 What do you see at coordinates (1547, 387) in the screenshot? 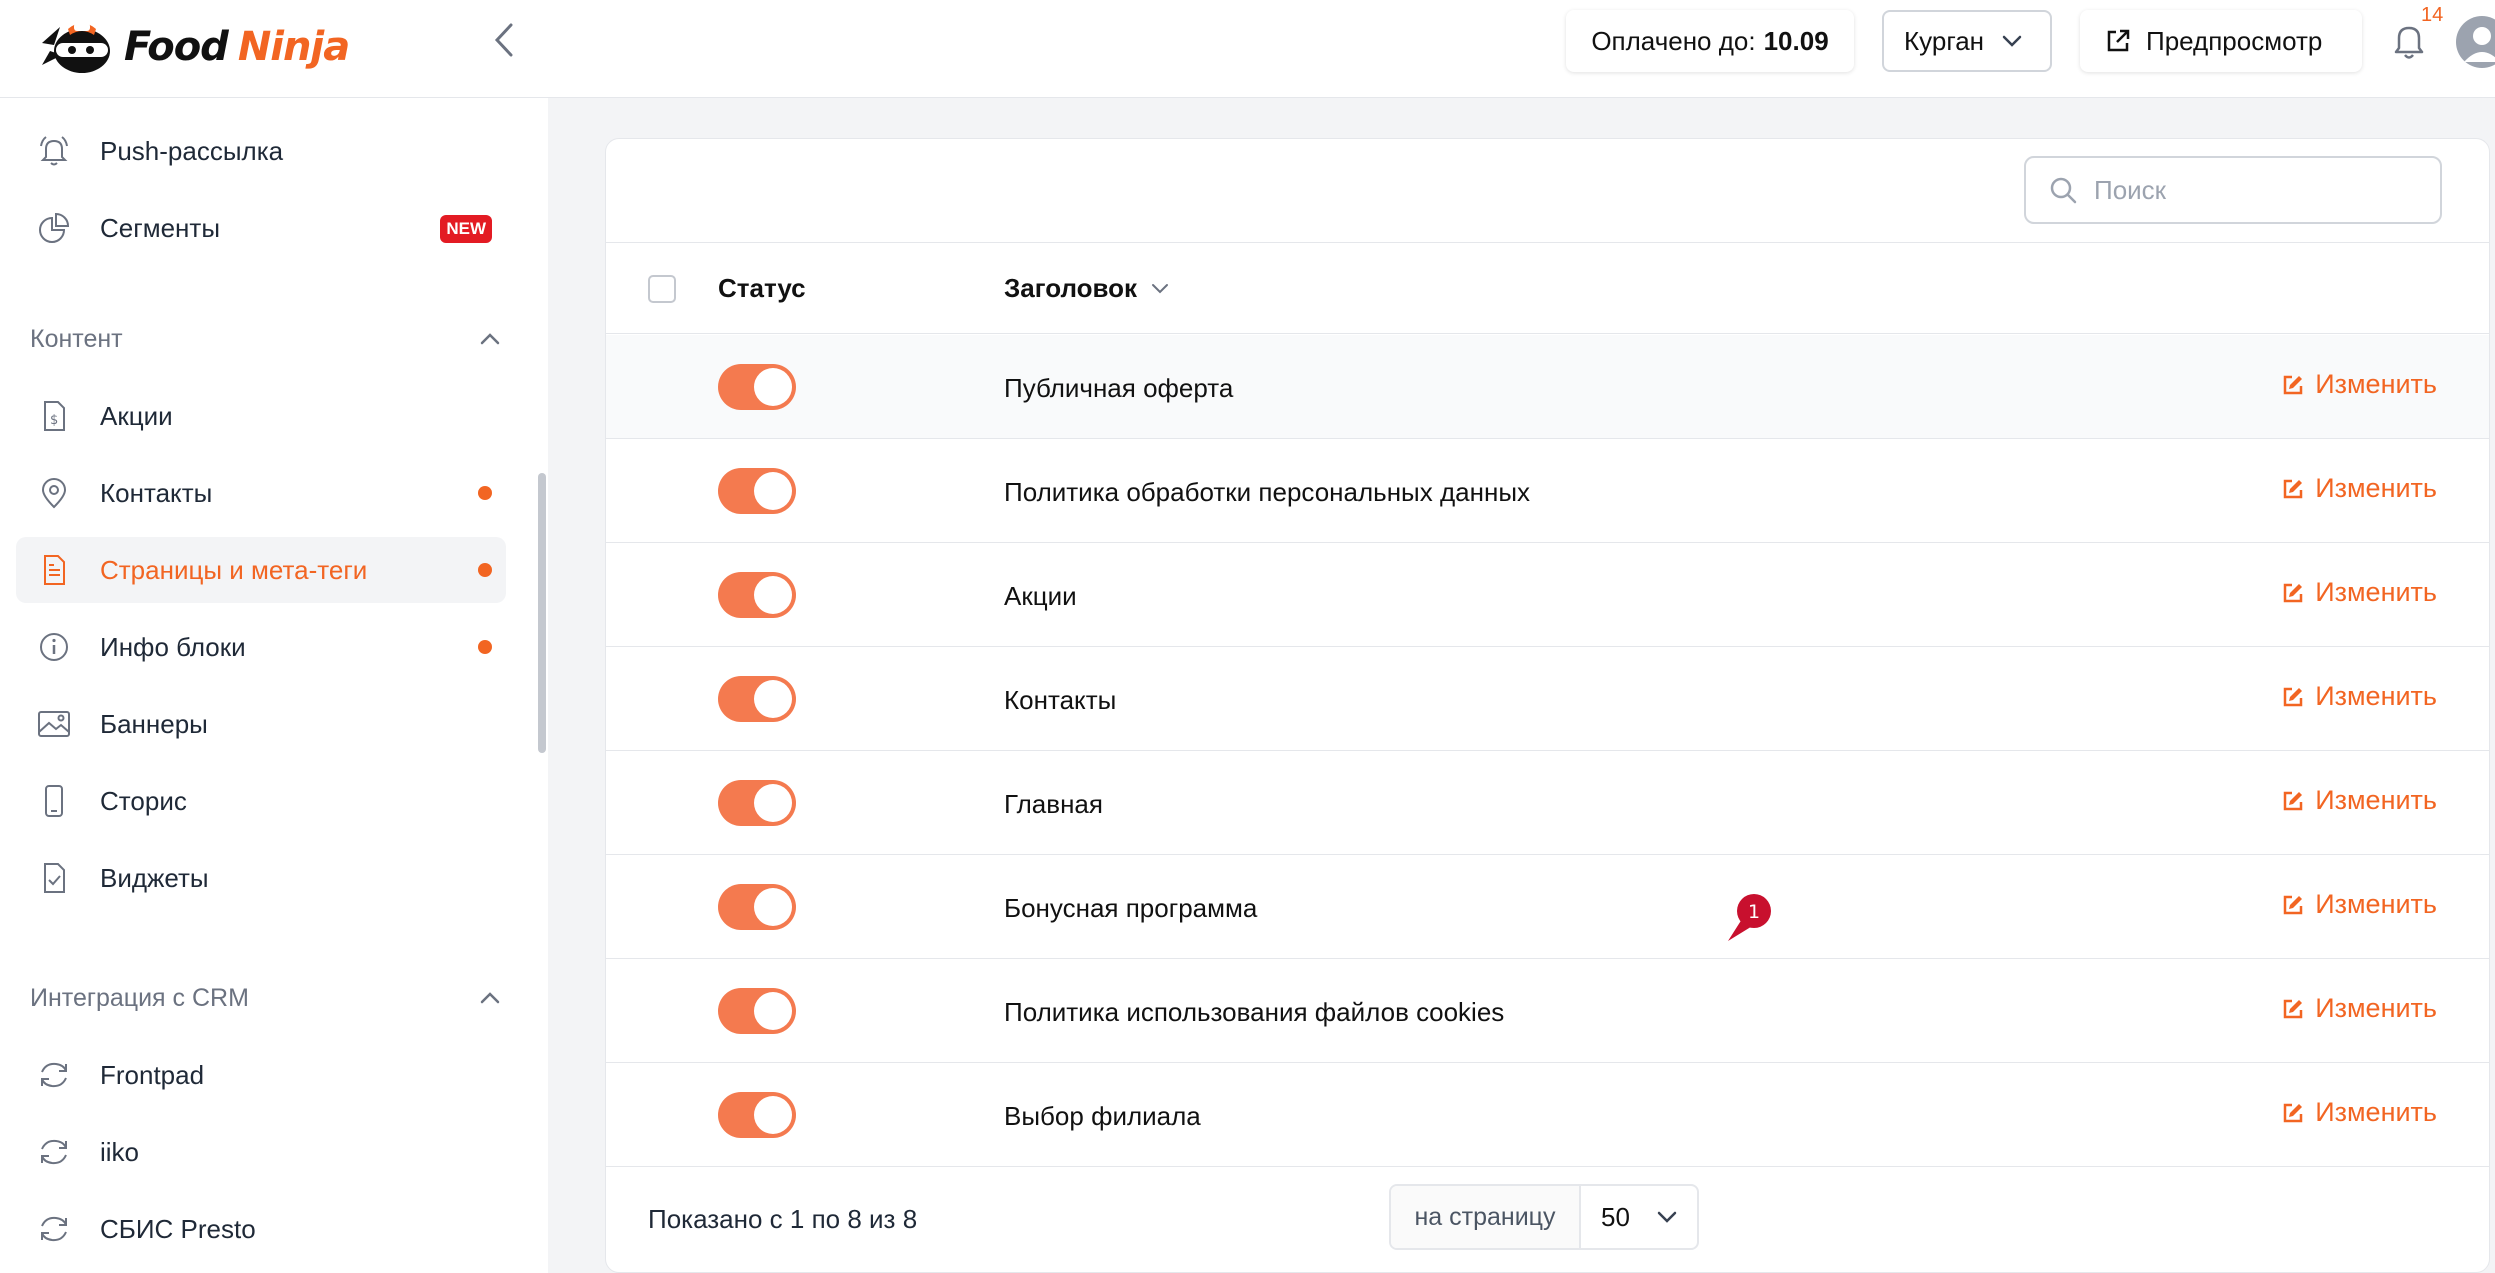
I see `table-row: Публичная оферта Изменить` at bounding box center [1547, 387].